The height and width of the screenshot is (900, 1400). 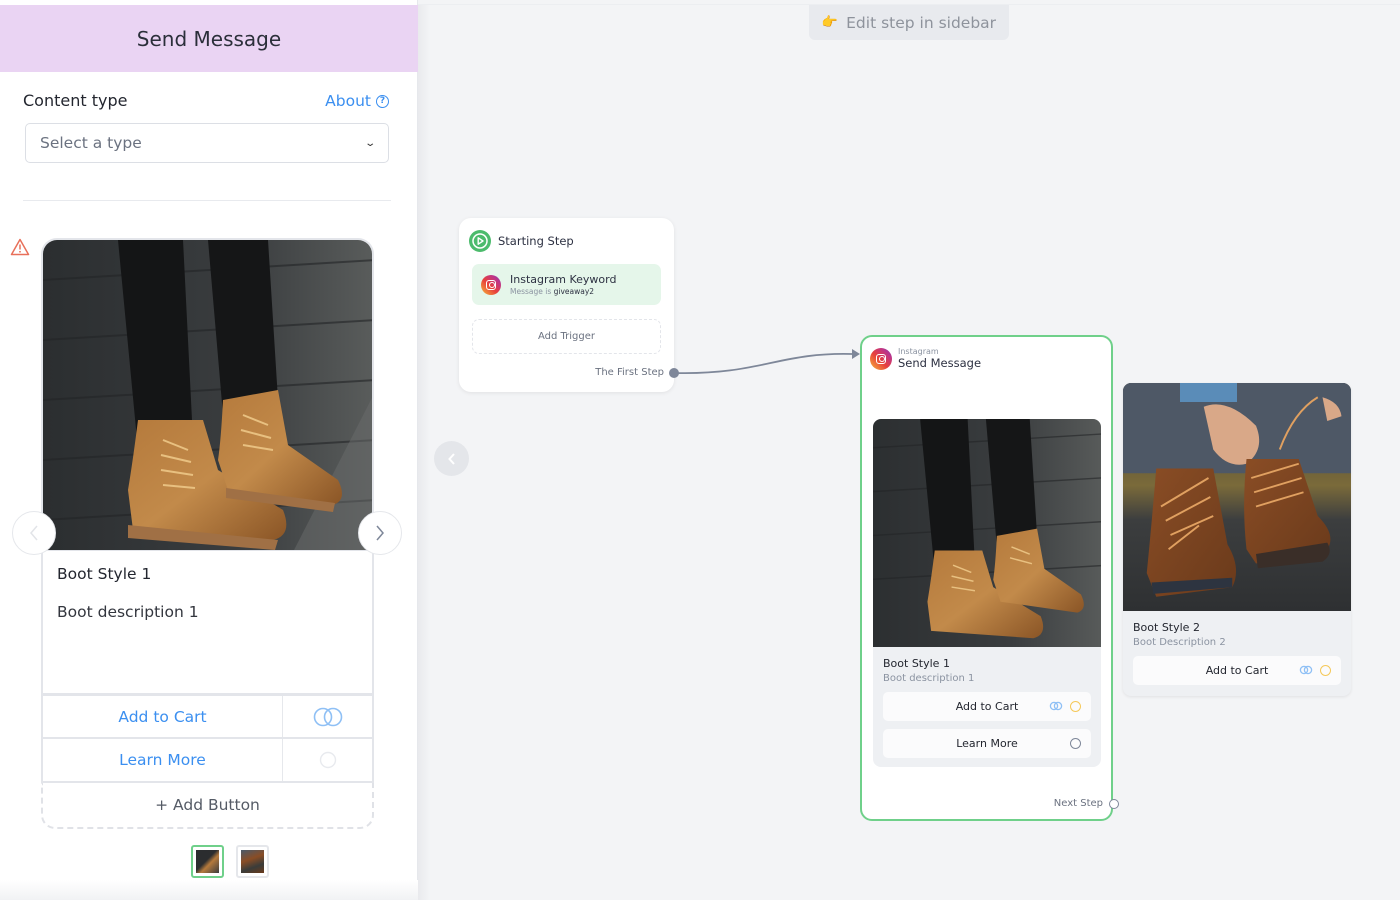 What do you see at coordinates (830, 22) in the screenshot?
I see `pointing-hand-icon: 👈` at bounding box center [830, 22].